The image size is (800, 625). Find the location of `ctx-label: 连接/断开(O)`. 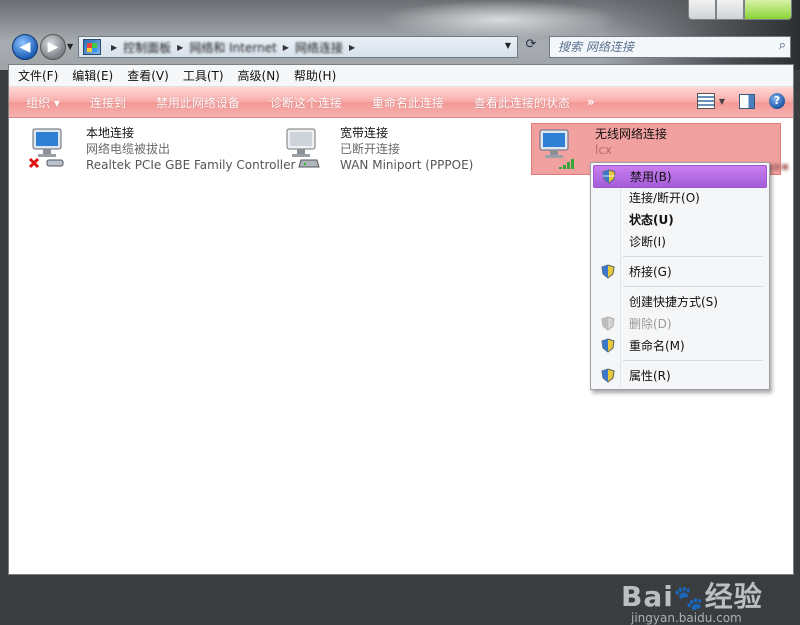

ctx-label: 连接/断开(O) is located at coordinates (664, 198).